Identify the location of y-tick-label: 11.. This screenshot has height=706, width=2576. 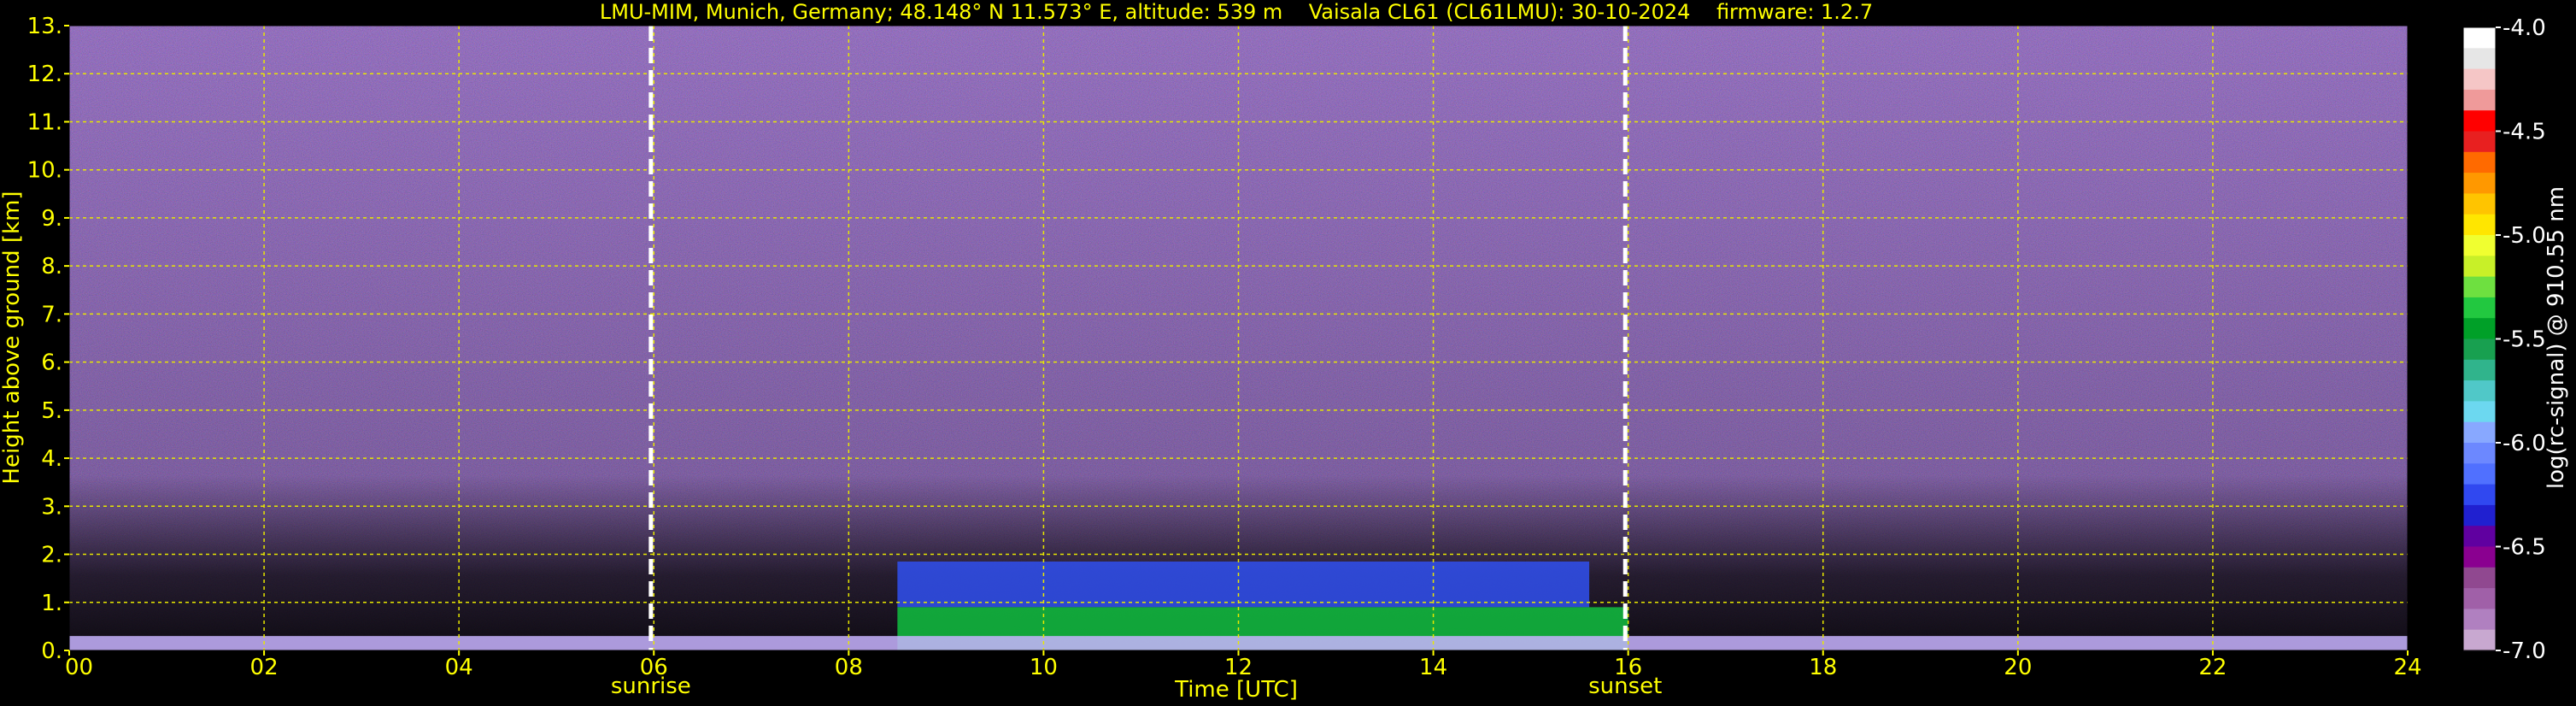
(44, 122).